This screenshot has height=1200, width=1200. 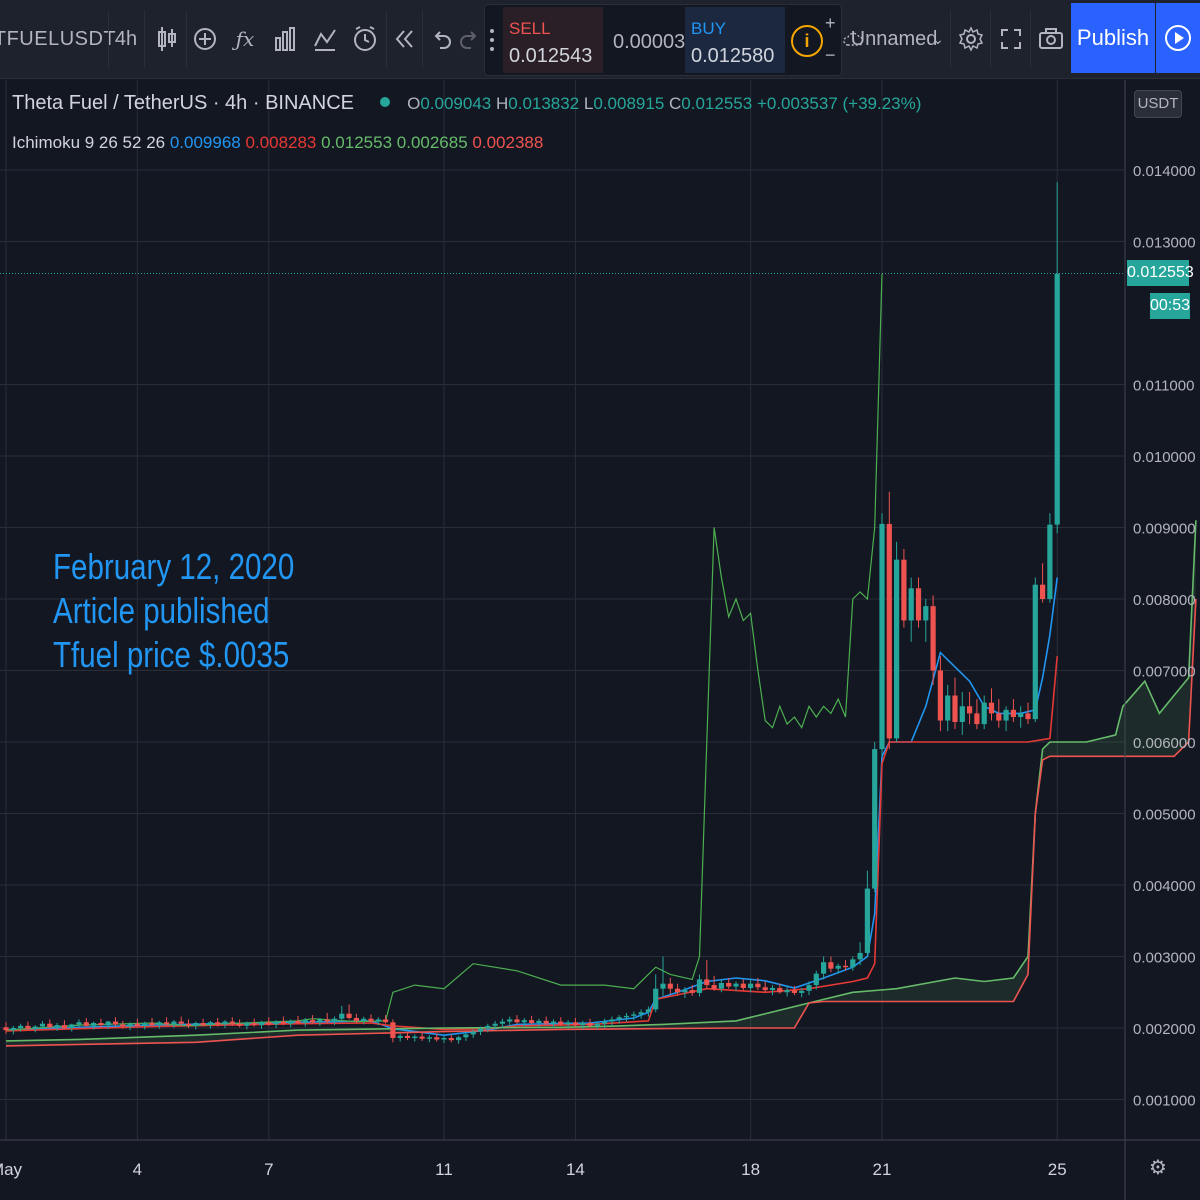 I want to click on indicator-name: Ichimoku 9 26 52 26, so click(x=88, y=142).